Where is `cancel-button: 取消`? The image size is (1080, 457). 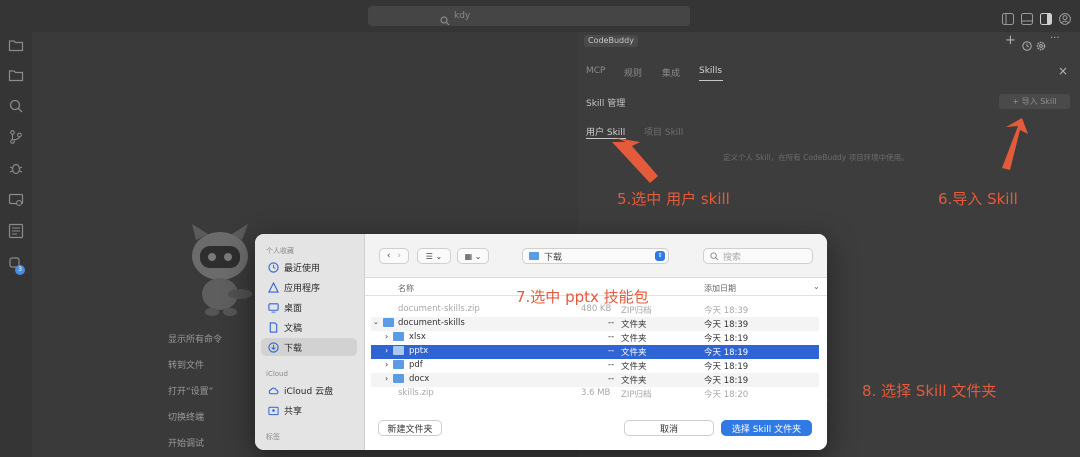
cancel-button: 取消 is located at coordinates (669, 428).